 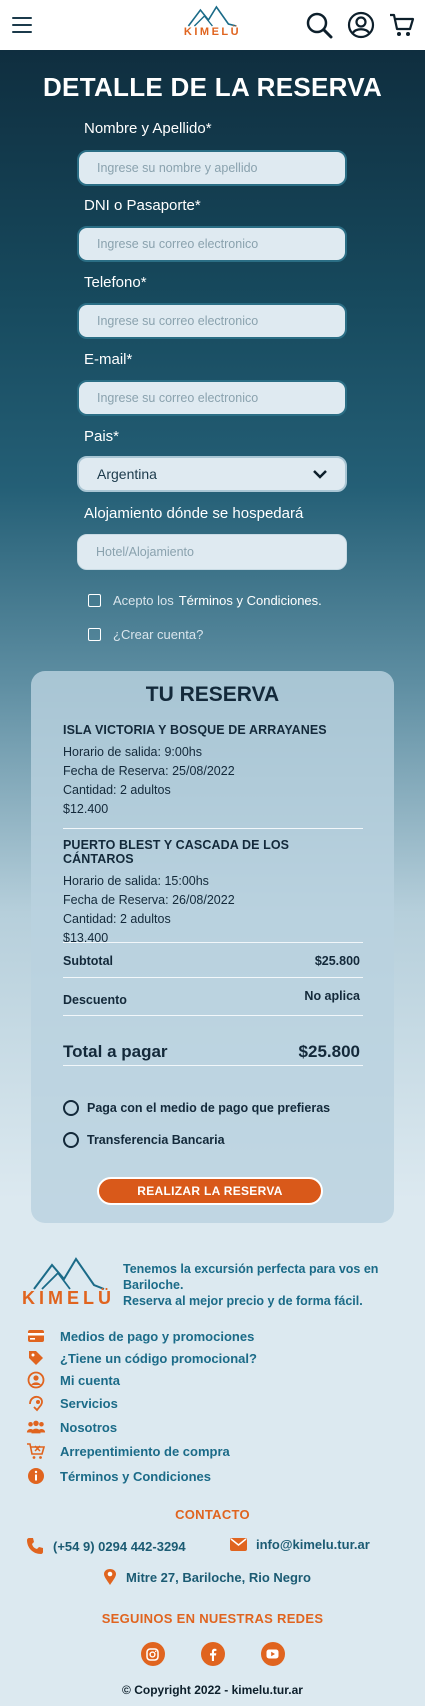 I want to click on country-label: Pais*, so click(x=102, y=436).